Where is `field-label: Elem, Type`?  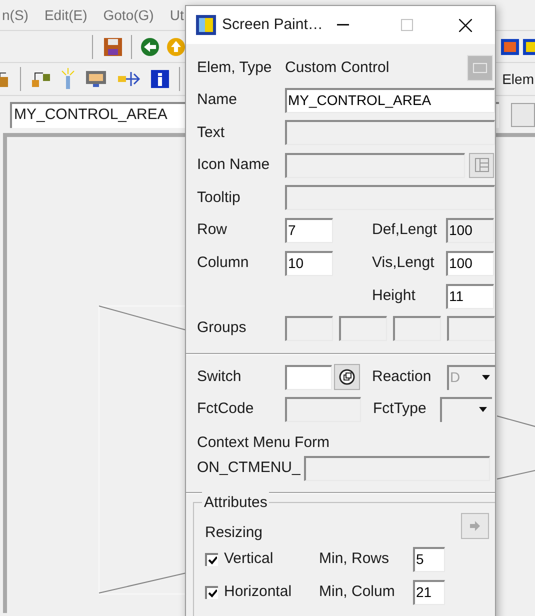
field-label: Elem, Type is located at coordinates (235, 68).